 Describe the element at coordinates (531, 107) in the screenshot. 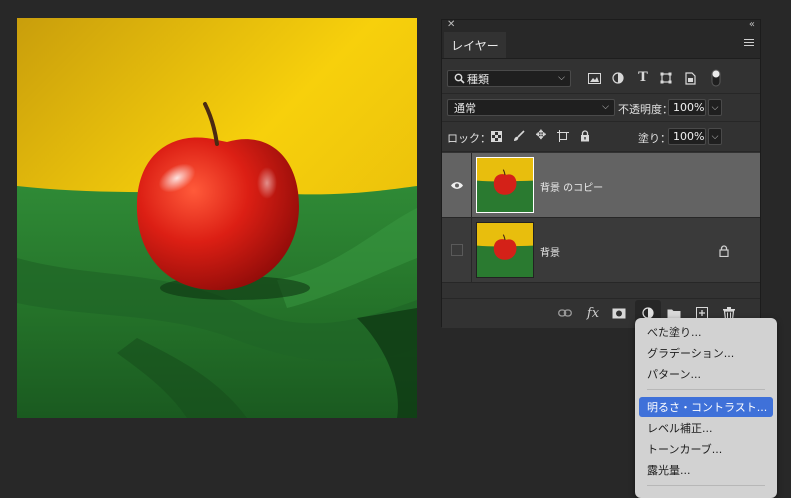

I see `blend-mode-dropdown: 通常 ⌵` at that location.